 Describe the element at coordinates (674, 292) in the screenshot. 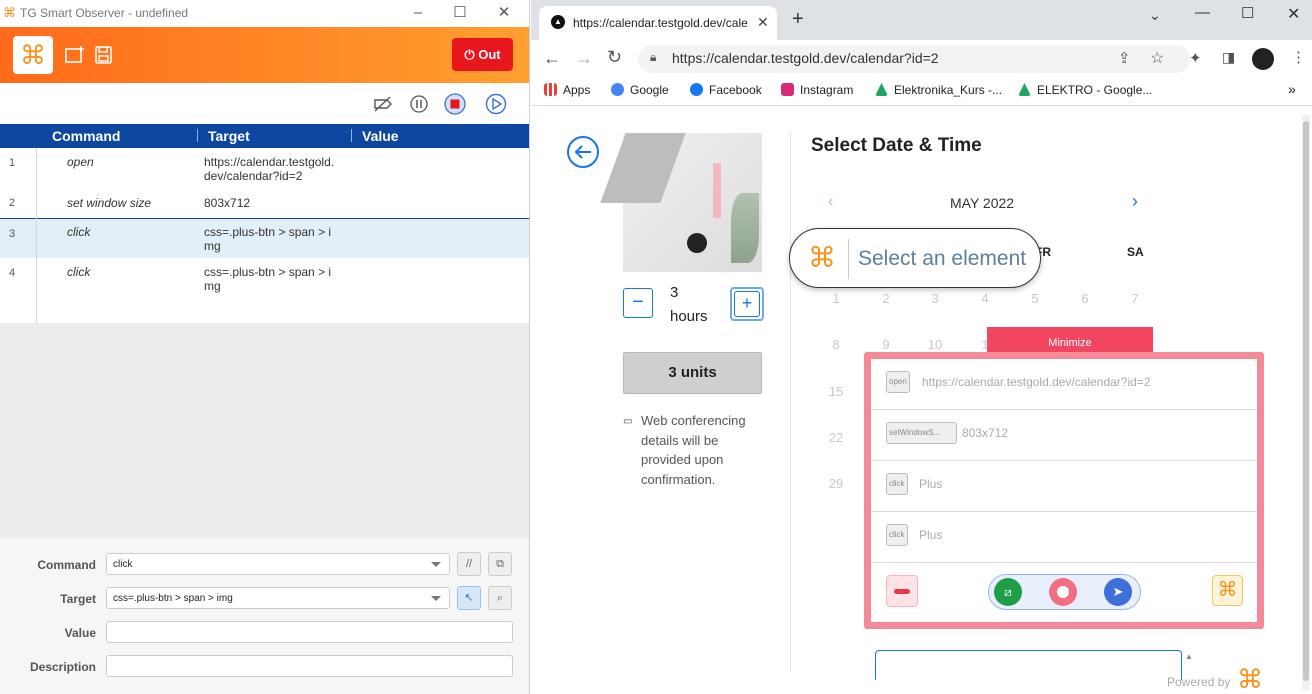

I see `hours-value: 3` at that location.